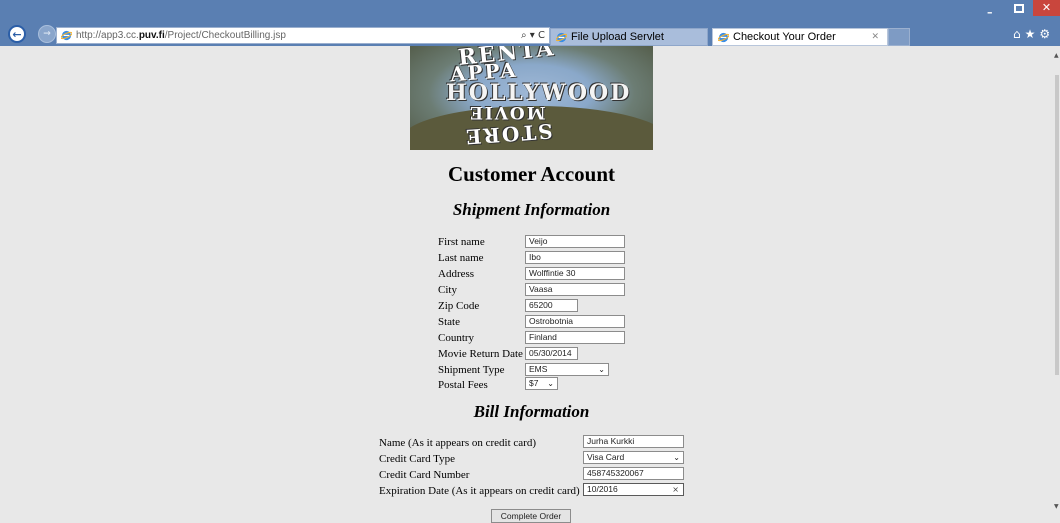 The width and height of the screenshot is (1060, 523). I want to click on tab-label: Checkout Your Order, so click(784, 37).